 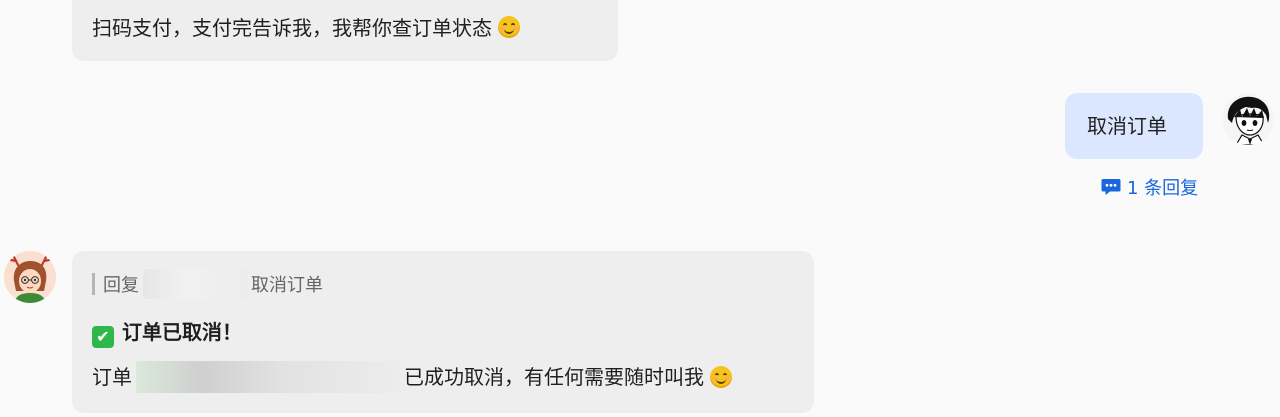 I want to click on user-message-text: 取消订单, so click(x=1127, y=126).